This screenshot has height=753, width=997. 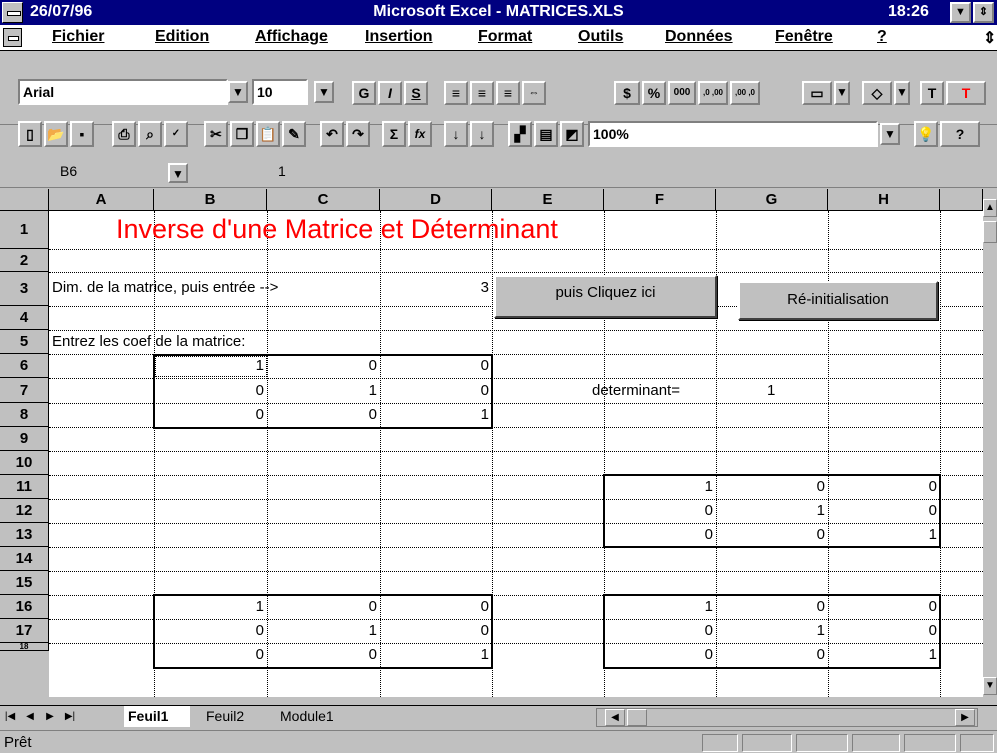 I want to click on inverse-cell-h12: 0, so click(x=884, y=510).